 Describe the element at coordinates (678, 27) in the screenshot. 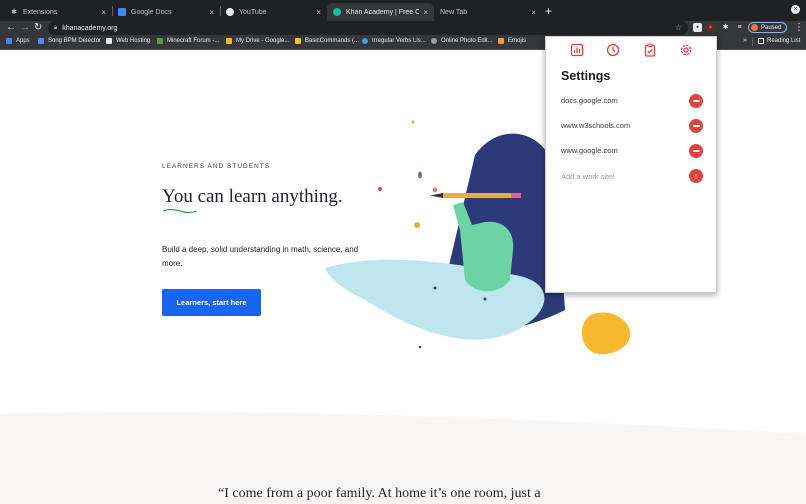

I see `bookmark-star-icon: ☆` at that location.